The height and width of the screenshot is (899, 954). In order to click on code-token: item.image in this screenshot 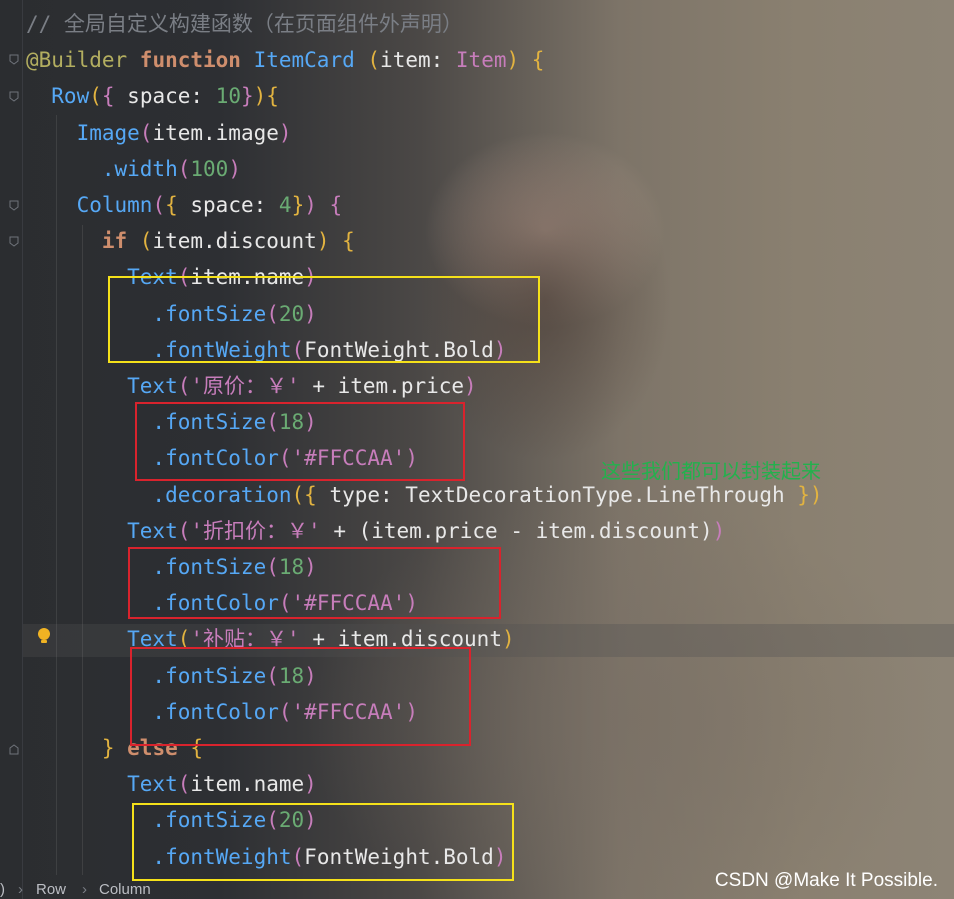, I will do `click(215, 132)`.